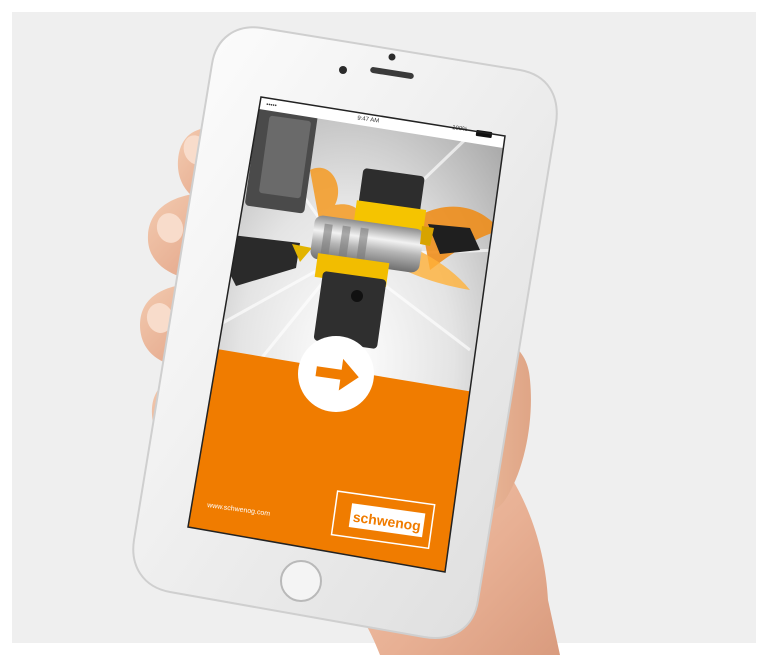 The height and width of the screenshot is (655, 768). Describe the element at coordinates (336, 374) in the screenshot. I see `next-arrow-button` at that location.